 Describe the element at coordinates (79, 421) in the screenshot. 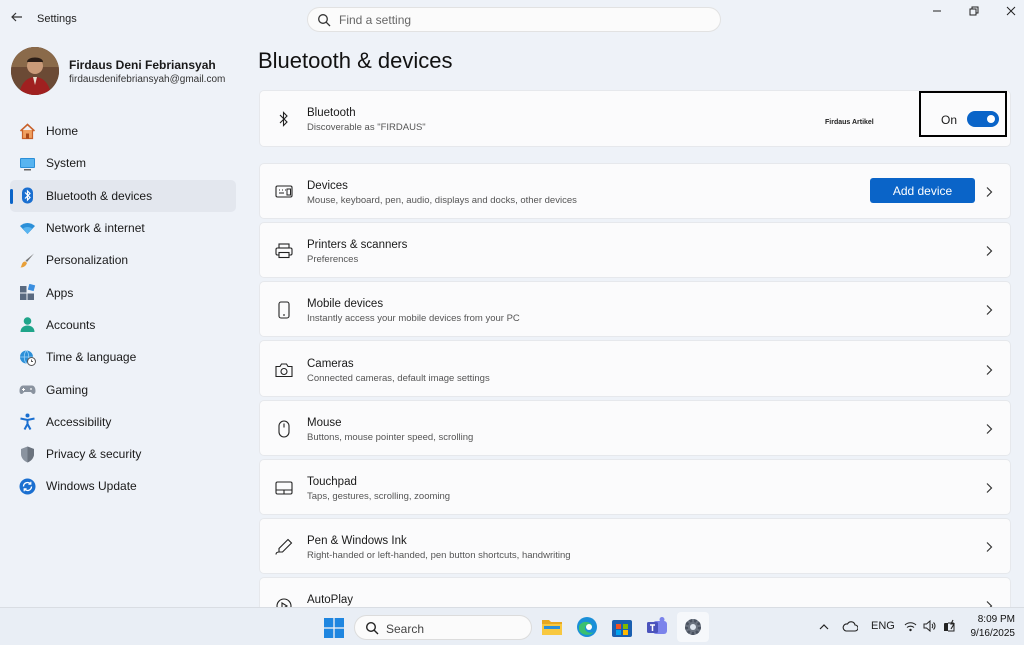

I see `sidebar-item-label: Accessibility` at that location.